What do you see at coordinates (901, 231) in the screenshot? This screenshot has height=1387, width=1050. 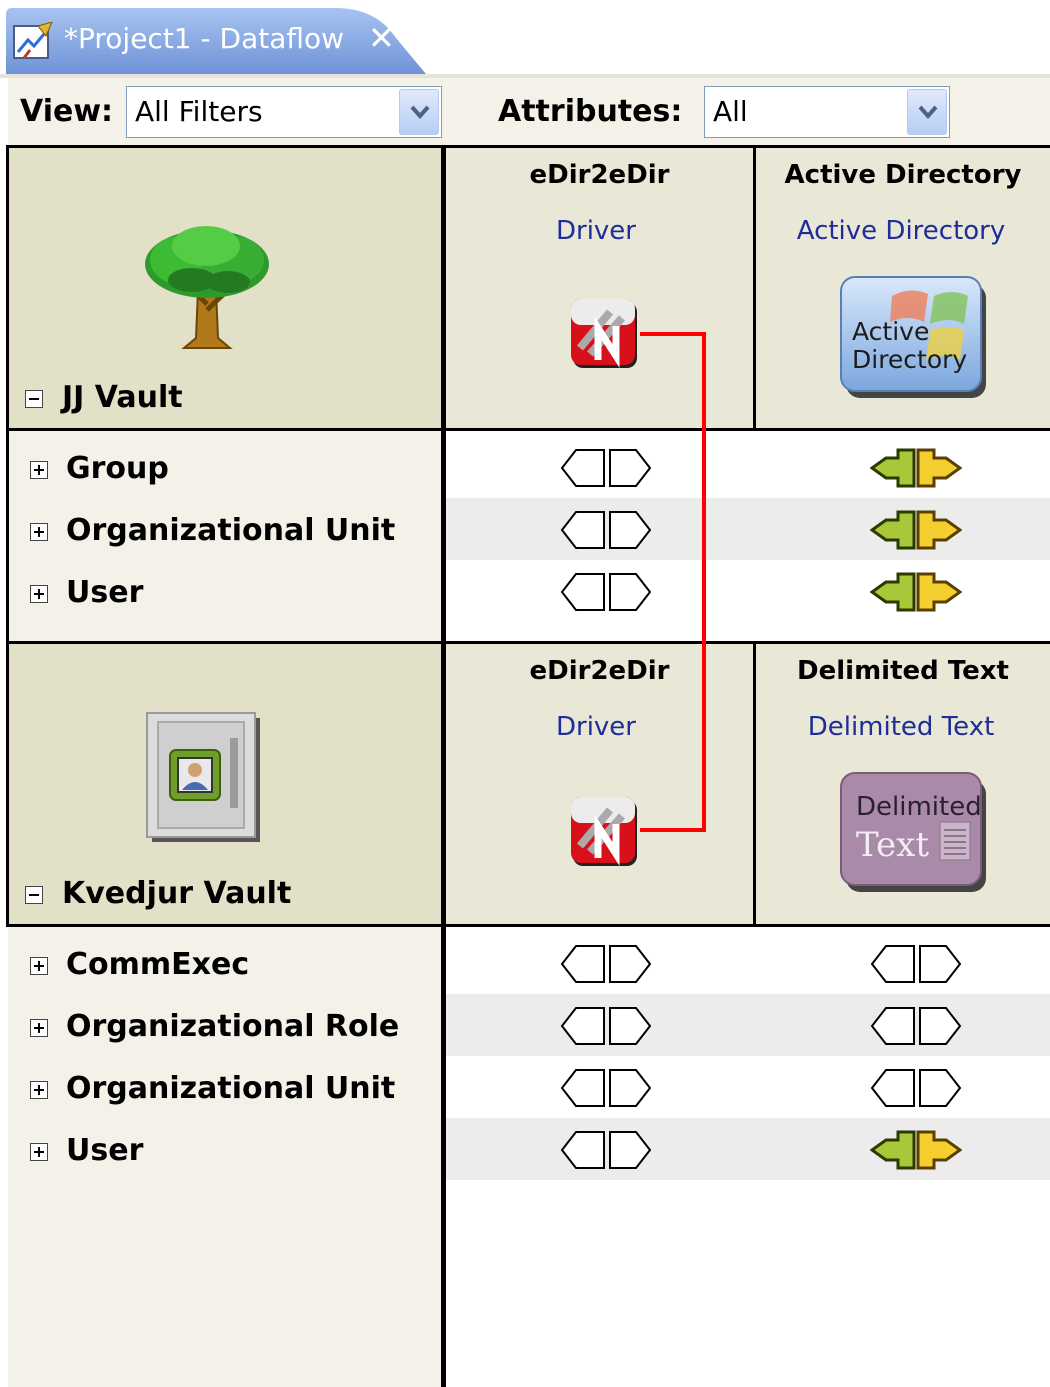 I see `driver-link: Active Directory` at bounding box center [901, 231].